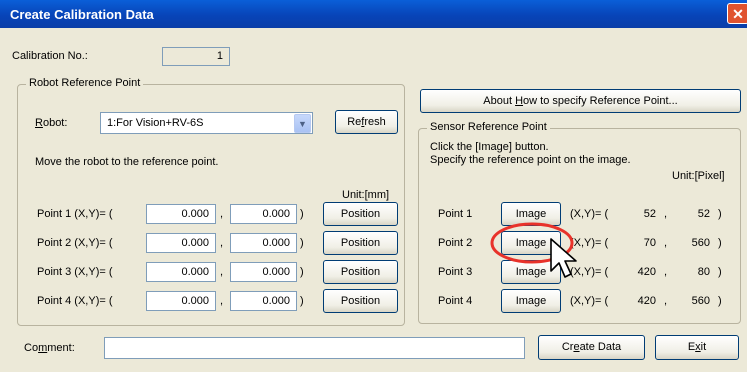  What do you see at coordinates (75, 301) in the screenshot?
I see `robot-point-label: Point 4 (X,Y)= (` at bounding box center [75, 301].